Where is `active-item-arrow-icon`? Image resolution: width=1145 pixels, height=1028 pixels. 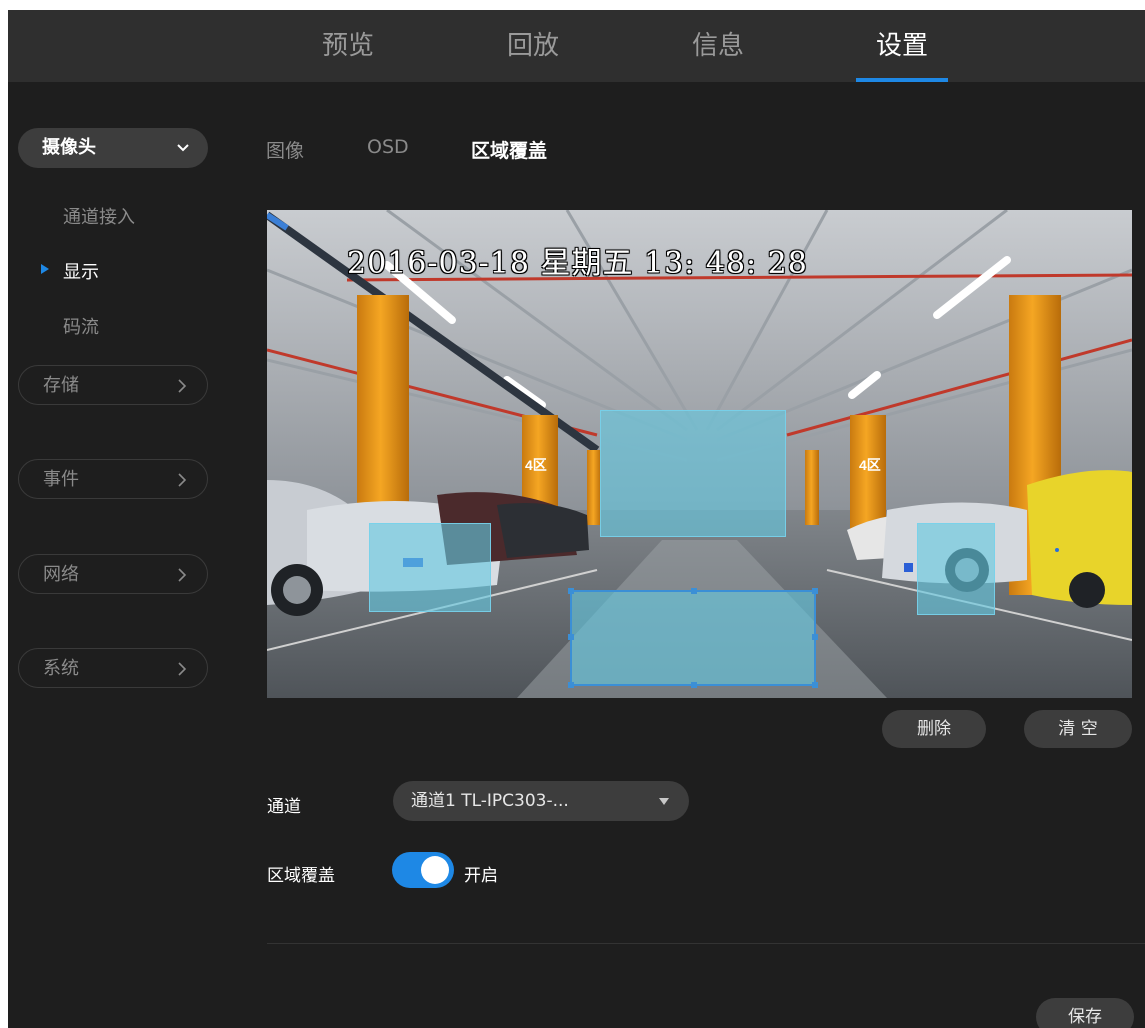
active-item-arrow-icon is located at coordinates (45, 269).